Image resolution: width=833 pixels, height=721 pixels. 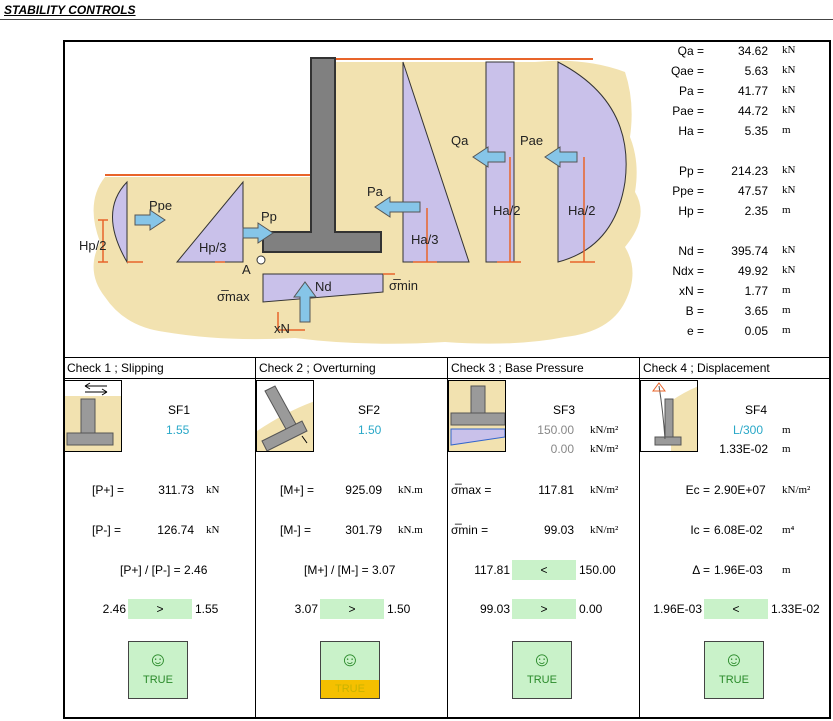 I want to click on ec-value: 2.90E+07, so click(x=740, y=490).